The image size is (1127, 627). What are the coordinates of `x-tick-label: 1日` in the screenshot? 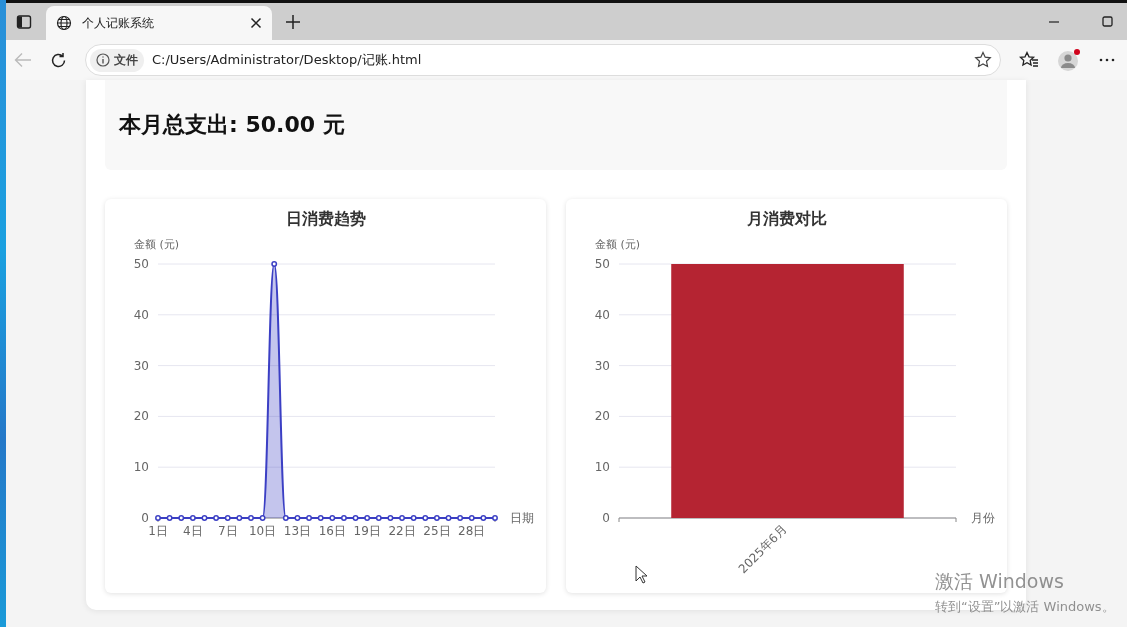 It's located at (158, 531).